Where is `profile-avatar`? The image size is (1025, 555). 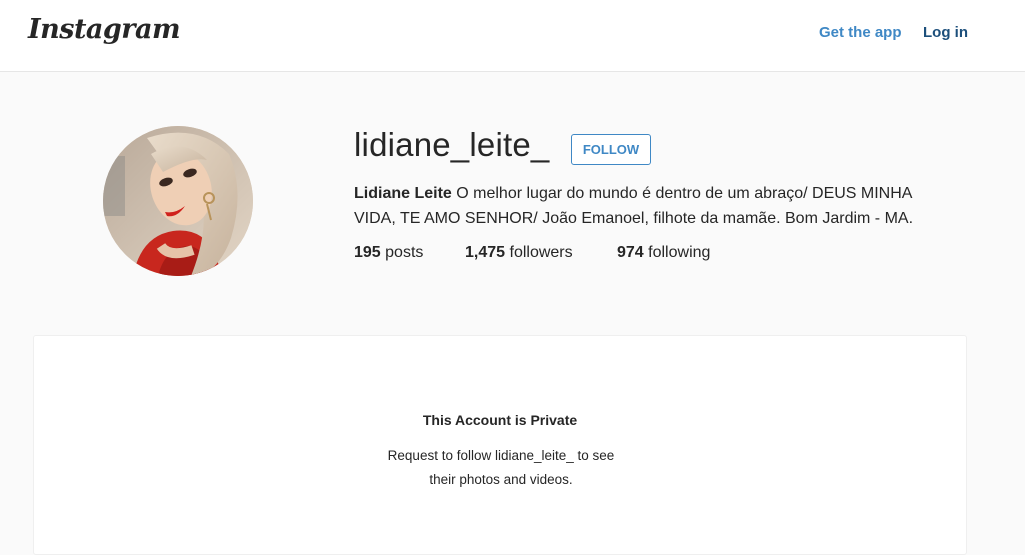 profile-avatar is located at coordinates (178, 201).